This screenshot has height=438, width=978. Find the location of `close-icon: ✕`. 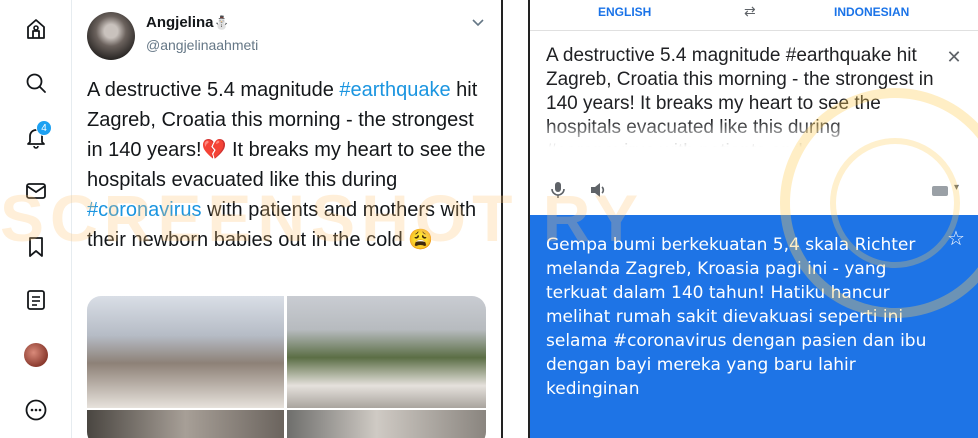

close-icon: ✕ is located at coordinates (954, 57).